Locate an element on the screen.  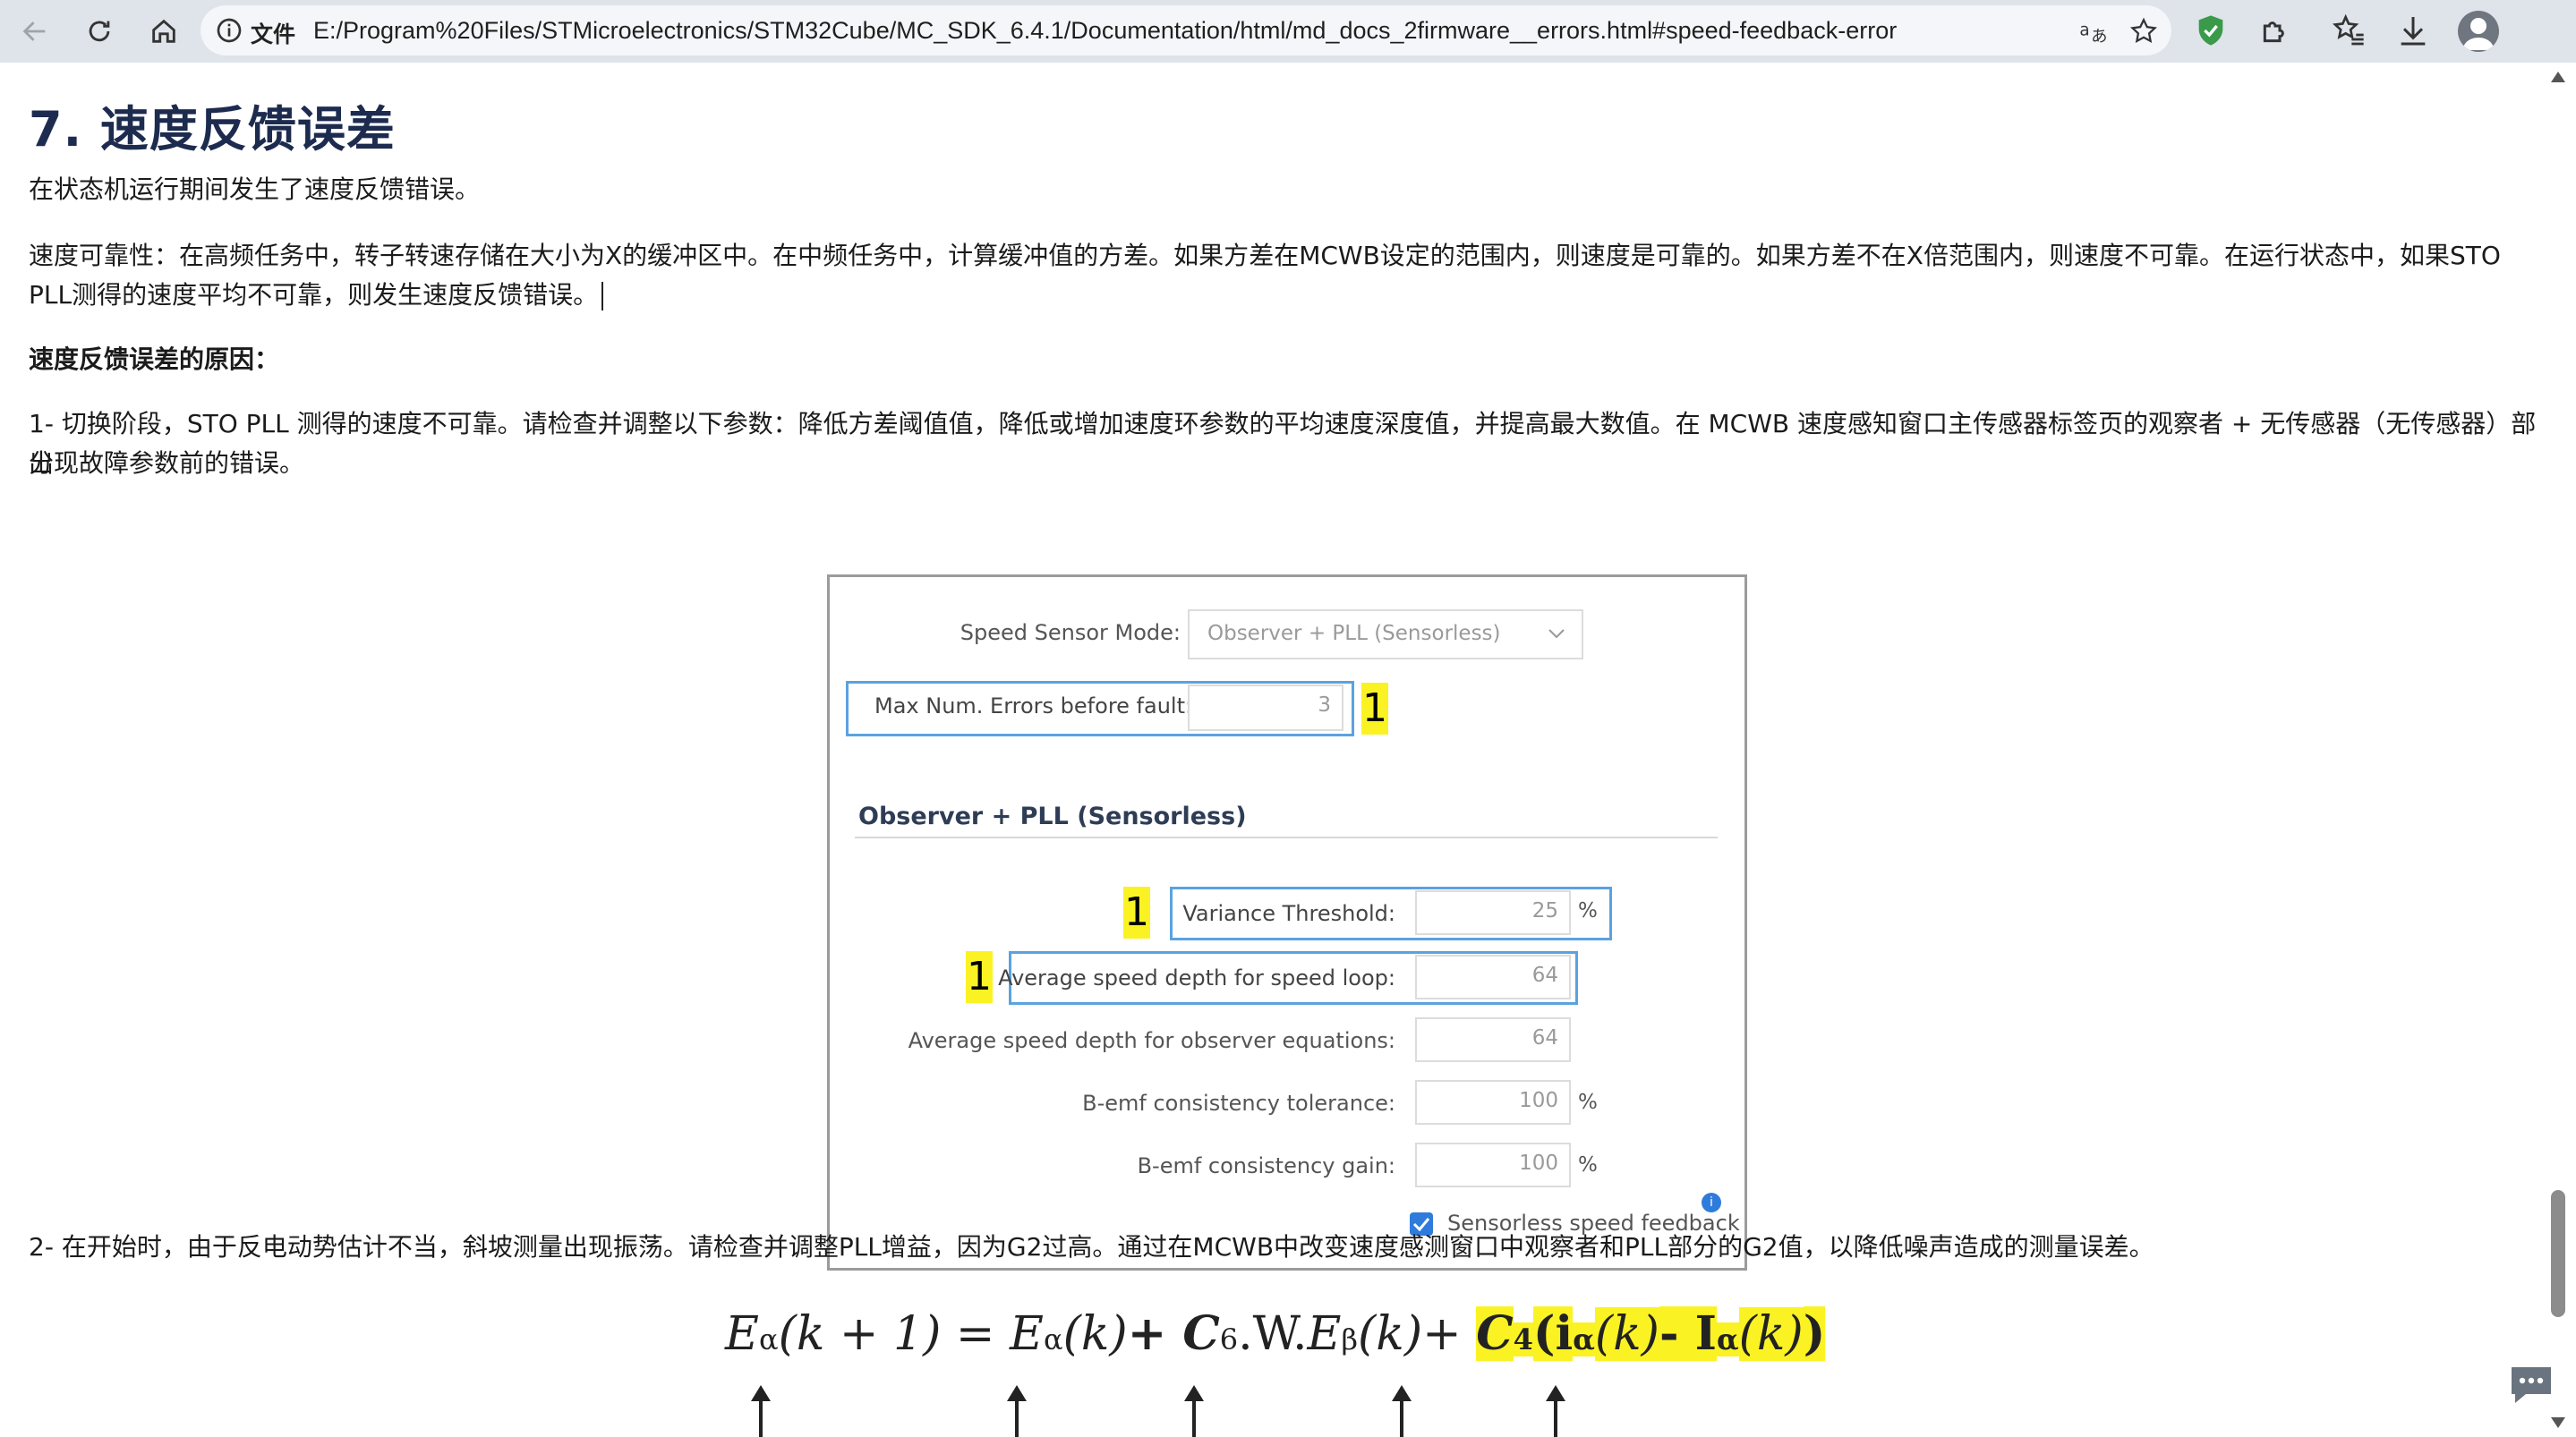
avatar is located at coordinates (2478, 32).